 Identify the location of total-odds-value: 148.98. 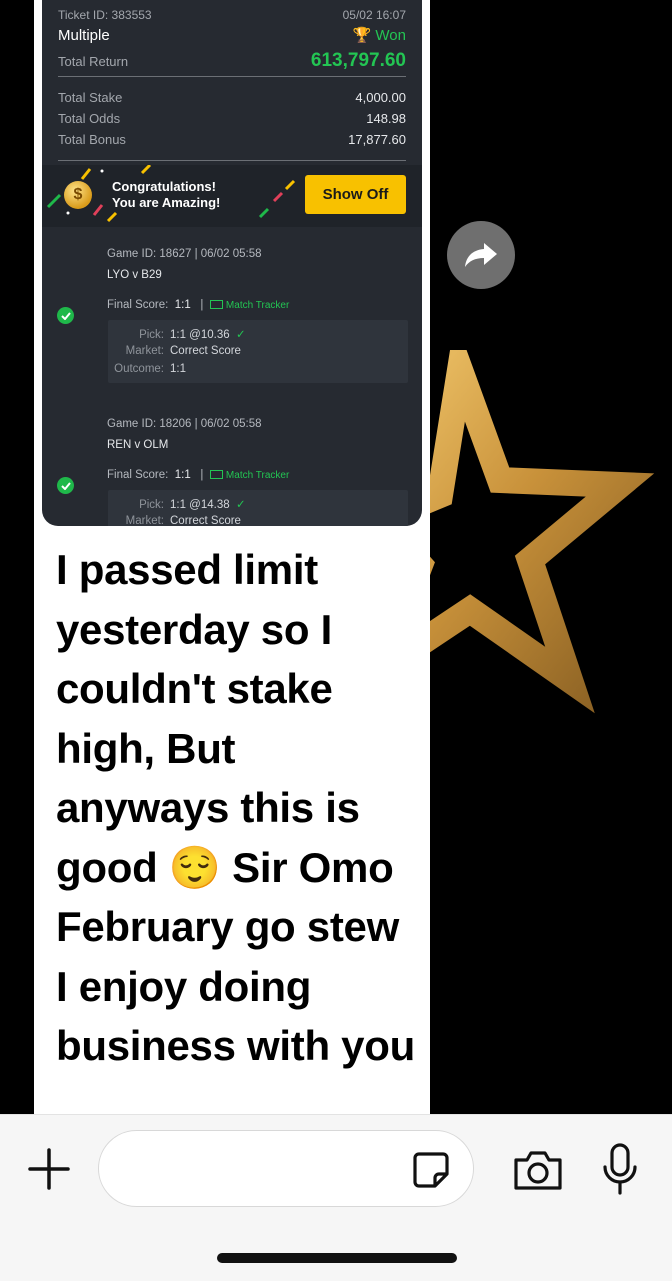
(386, 118).